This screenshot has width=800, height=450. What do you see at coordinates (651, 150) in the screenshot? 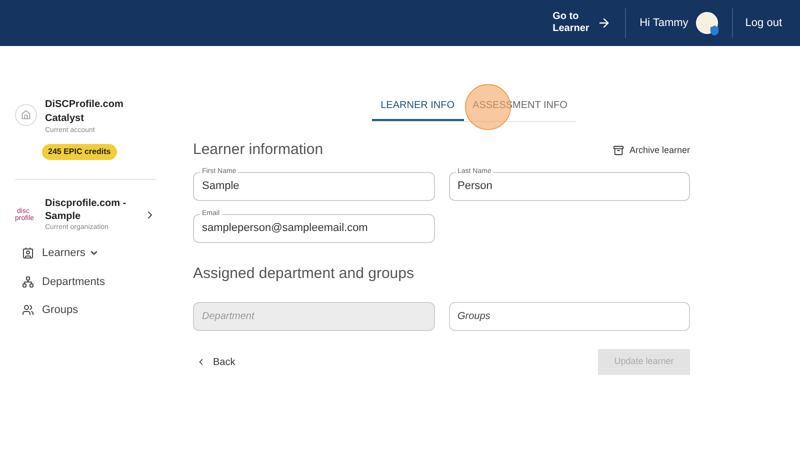
I see `archive-learner-link: Archive learner` at bounding box center [651, 150].